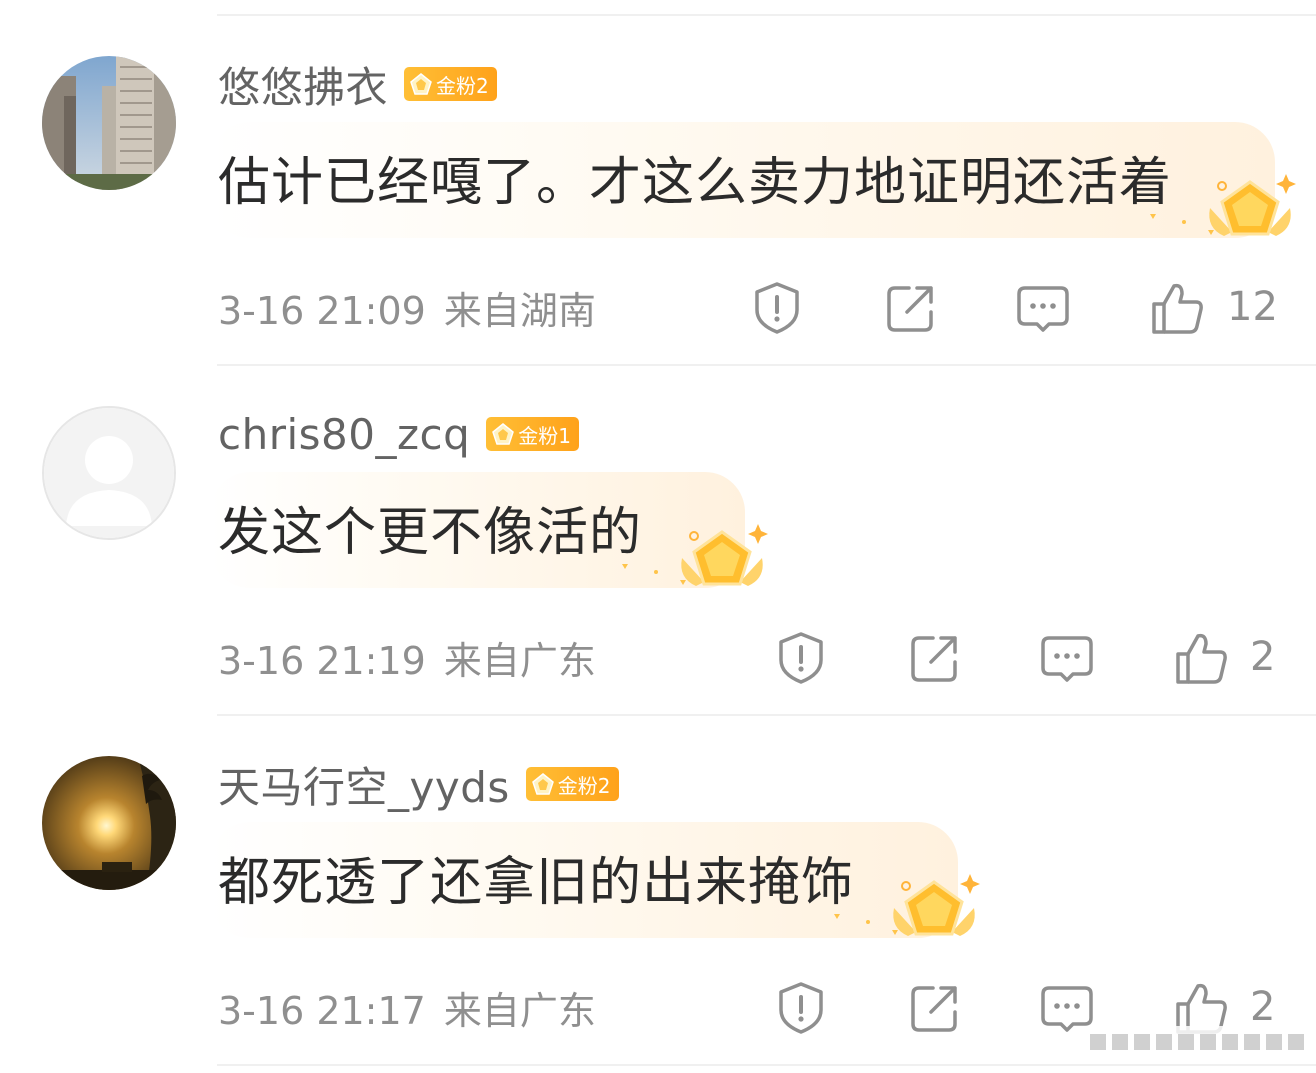 This screenshot has width=1316, height=1073. Describe the element at coordinates (430, 527) in the screenshot. I see `comment-text: 发这个更不像活的` at that location.